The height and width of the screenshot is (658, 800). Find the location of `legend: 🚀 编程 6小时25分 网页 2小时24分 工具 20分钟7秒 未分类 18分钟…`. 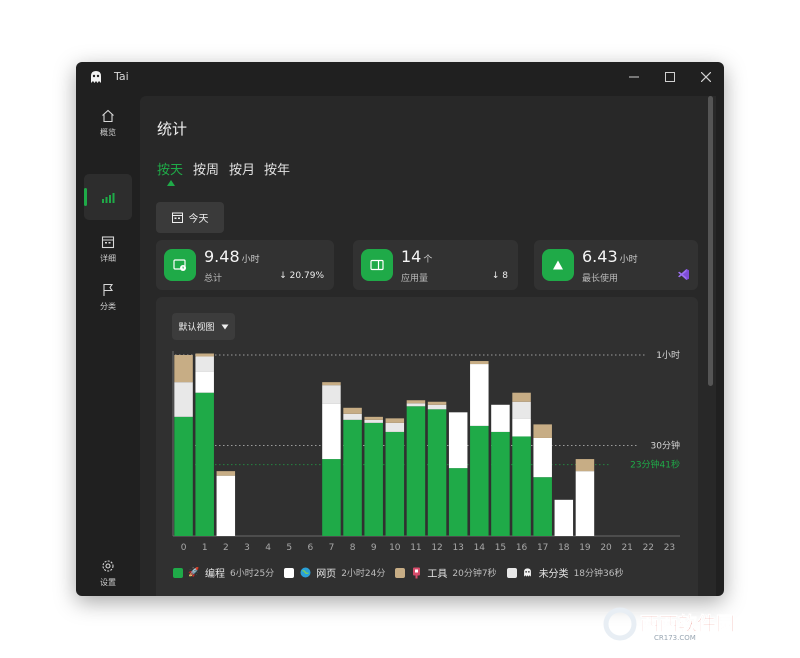

legend: 🚀 编程 6小时25分 网页 2小时24分 工具 20分钟7秒 未分类 18分钟… is located at coordinates (403, 572).